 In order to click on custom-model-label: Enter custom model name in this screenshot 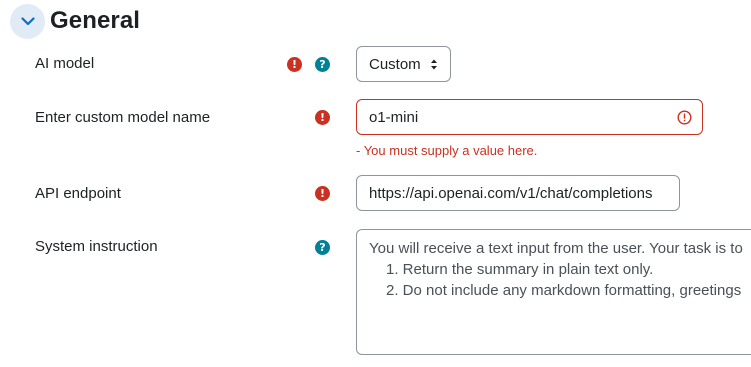, I will do `click(123, 117)`.